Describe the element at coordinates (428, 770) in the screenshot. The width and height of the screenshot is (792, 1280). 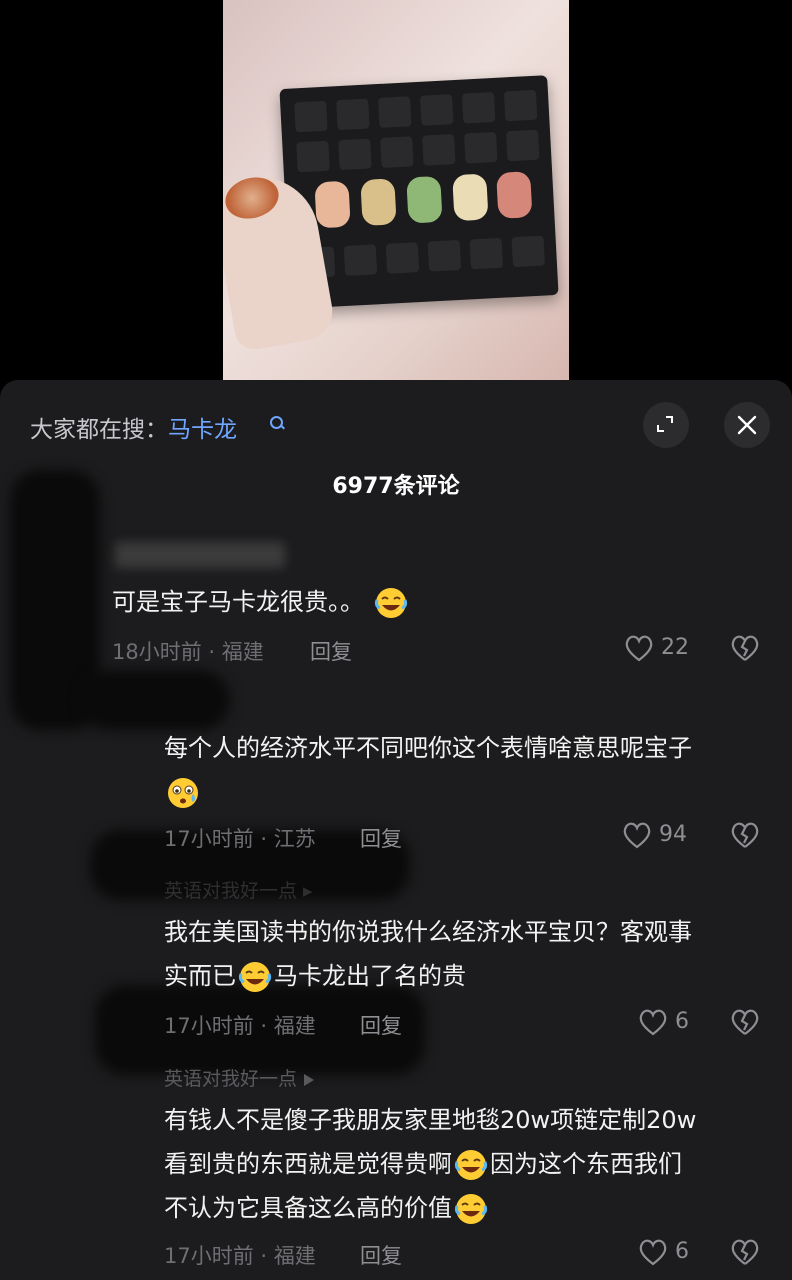
I see `comment-text: 每个人的经济水平不同吧你这个表情啥意思呢宝子` at that location.